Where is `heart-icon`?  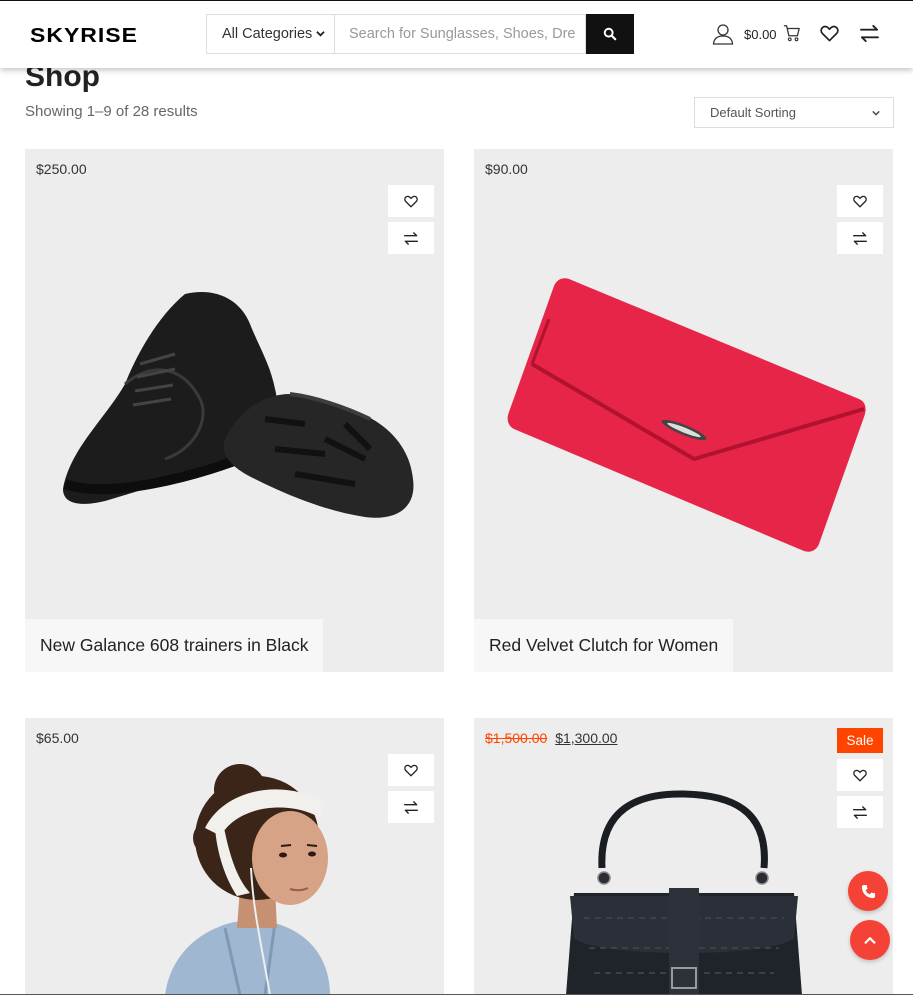
heart-icon is located at coordinates (829, 33).